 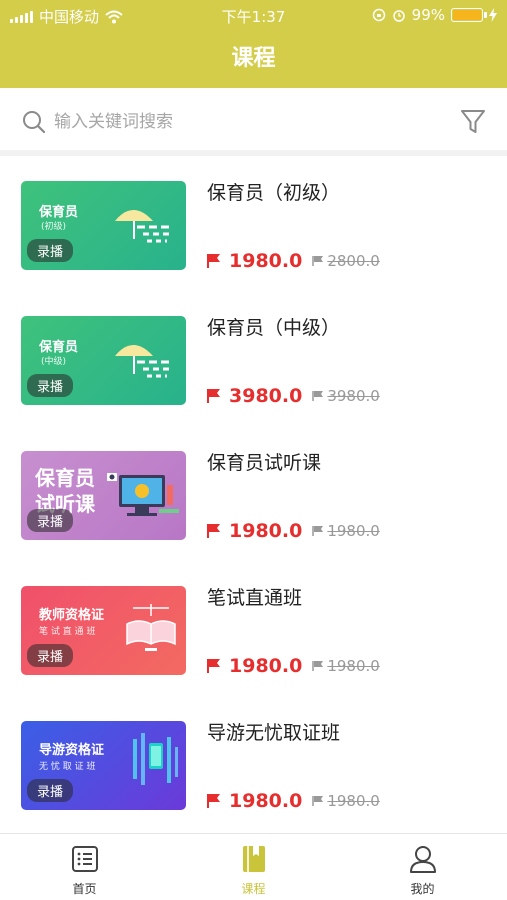 I want to click on phone-illustration-icon, so click(x=155, y=759).